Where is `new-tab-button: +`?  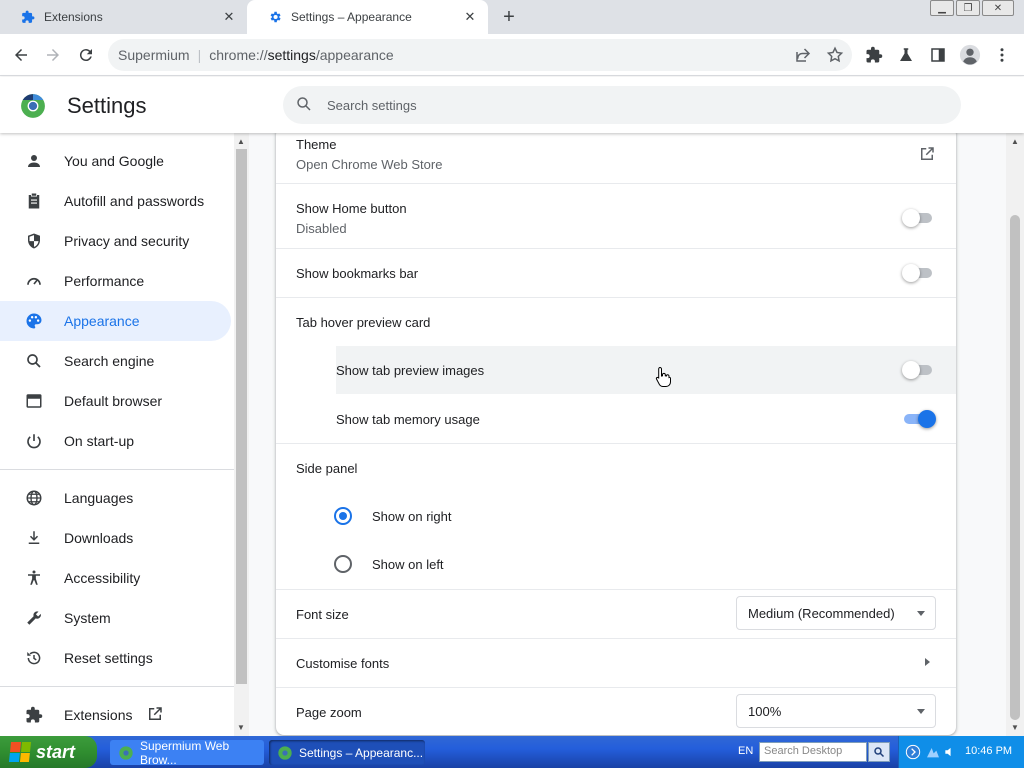 new-tab-button: + is located at coordinates (509, 17).